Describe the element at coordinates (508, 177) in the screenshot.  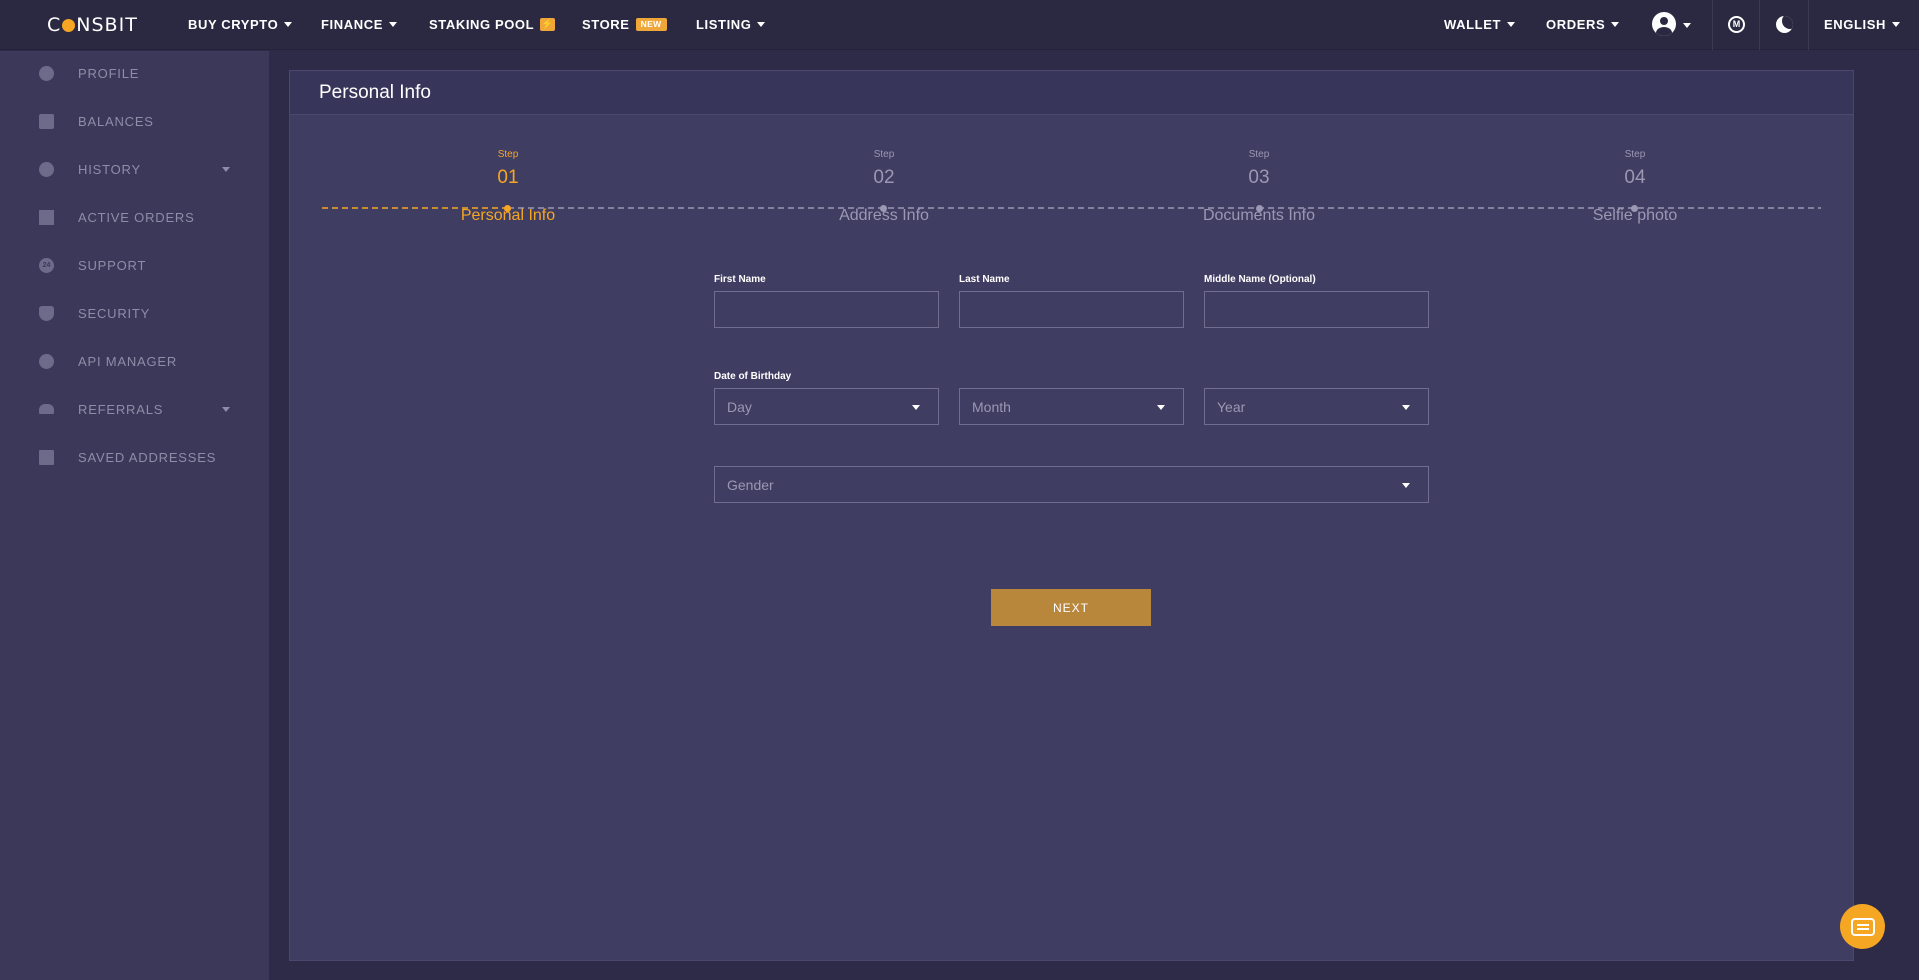
I see `step-number: 01` at that location.